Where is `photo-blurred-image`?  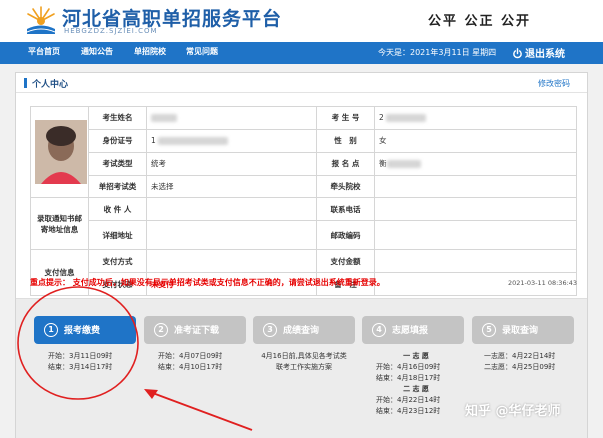 photo-blurred-image is located at coordinates (61, 152).